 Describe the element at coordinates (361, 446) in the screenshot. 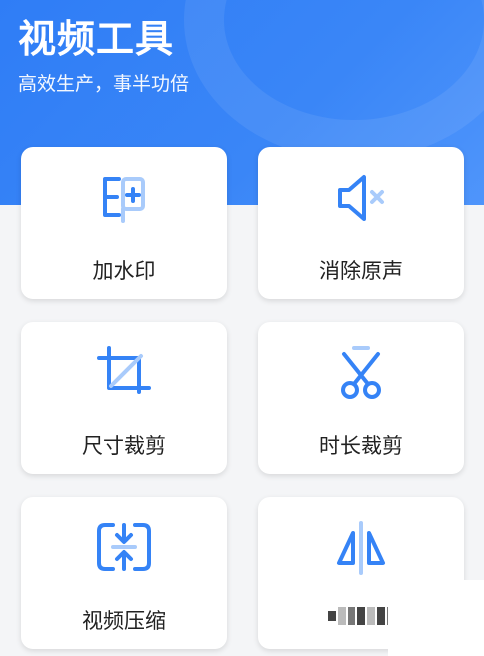

I see `tool-label: 时长裁剪` at that location.